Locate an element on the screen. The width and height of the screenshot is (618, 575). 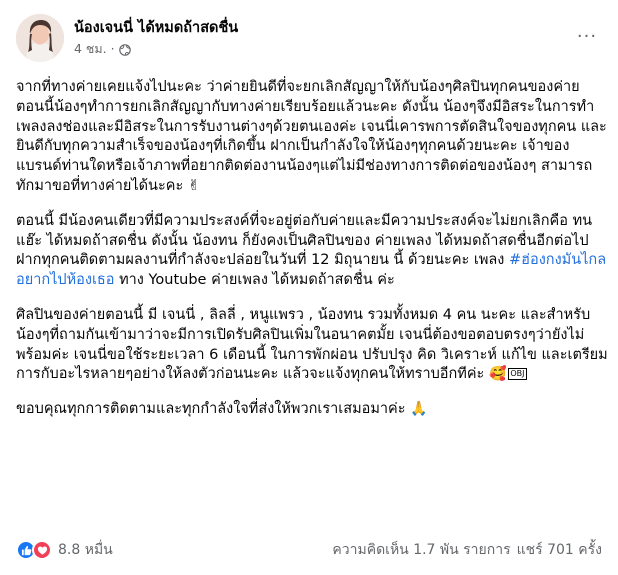
love-icon is located at coordinates (42, 550).